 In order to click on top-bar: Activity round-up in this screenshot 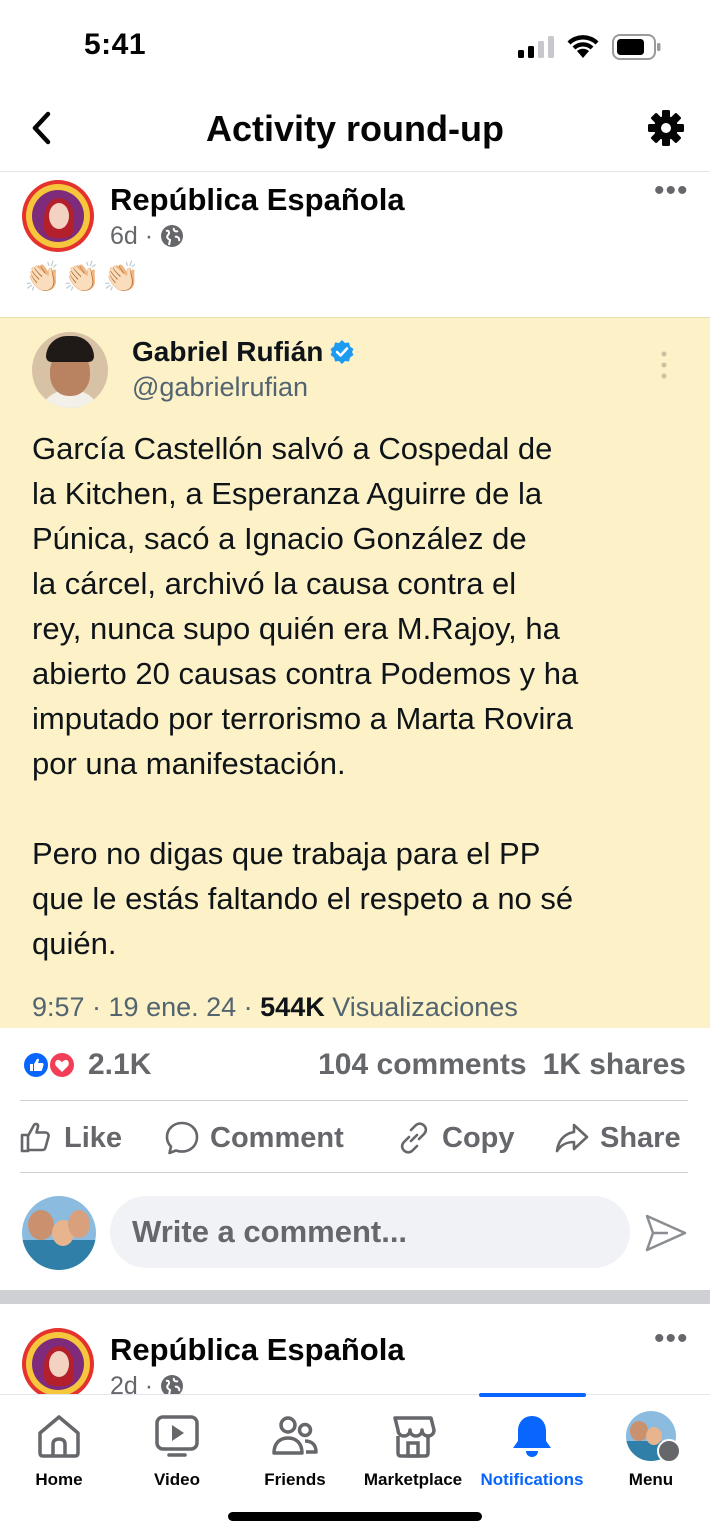, I will do `click(355, 130)`.